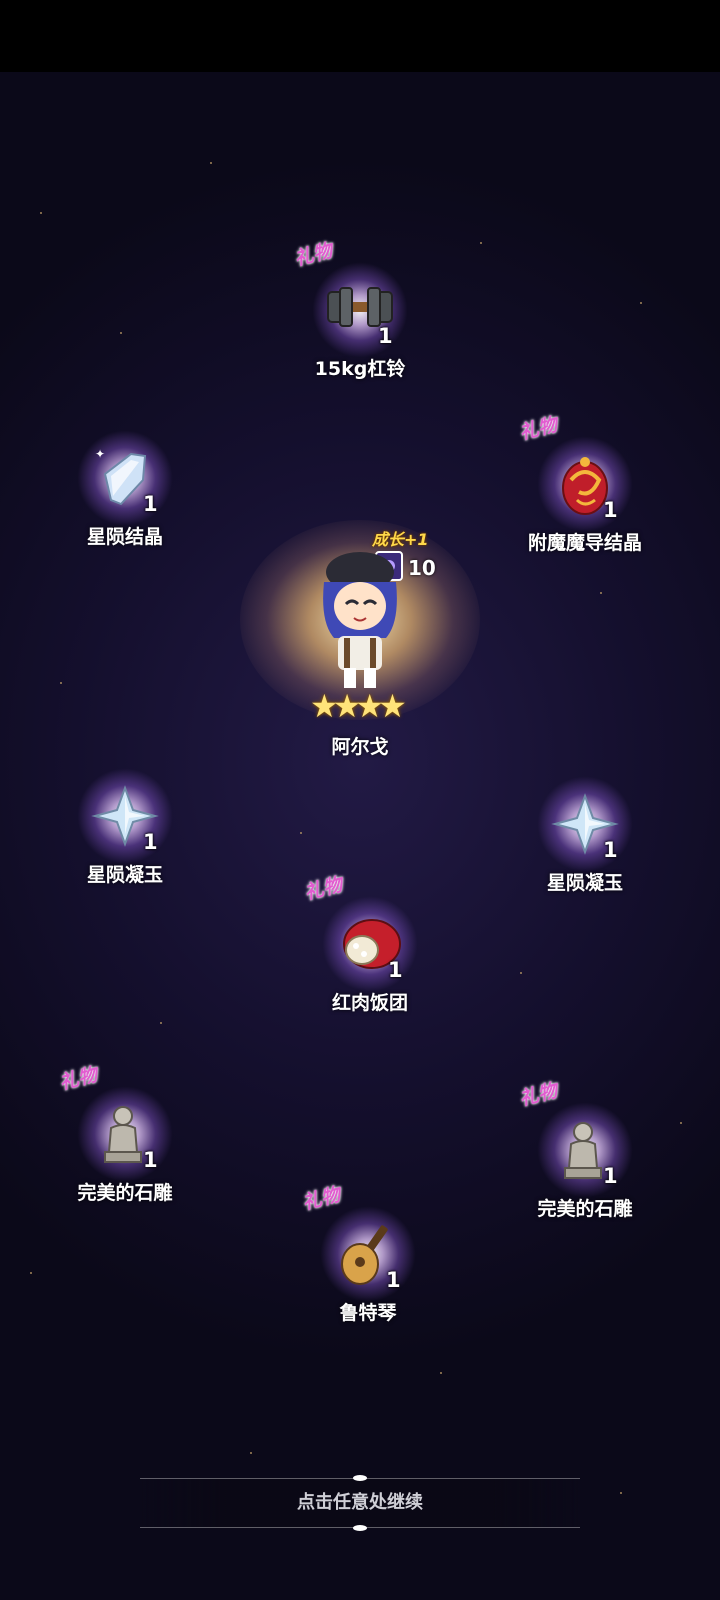 The width and height of the screenshot is (720, 1600). Describe the element at coordinates (360, 747) in the screenshot. I see `hero-name: 阿尔戈` at that location.